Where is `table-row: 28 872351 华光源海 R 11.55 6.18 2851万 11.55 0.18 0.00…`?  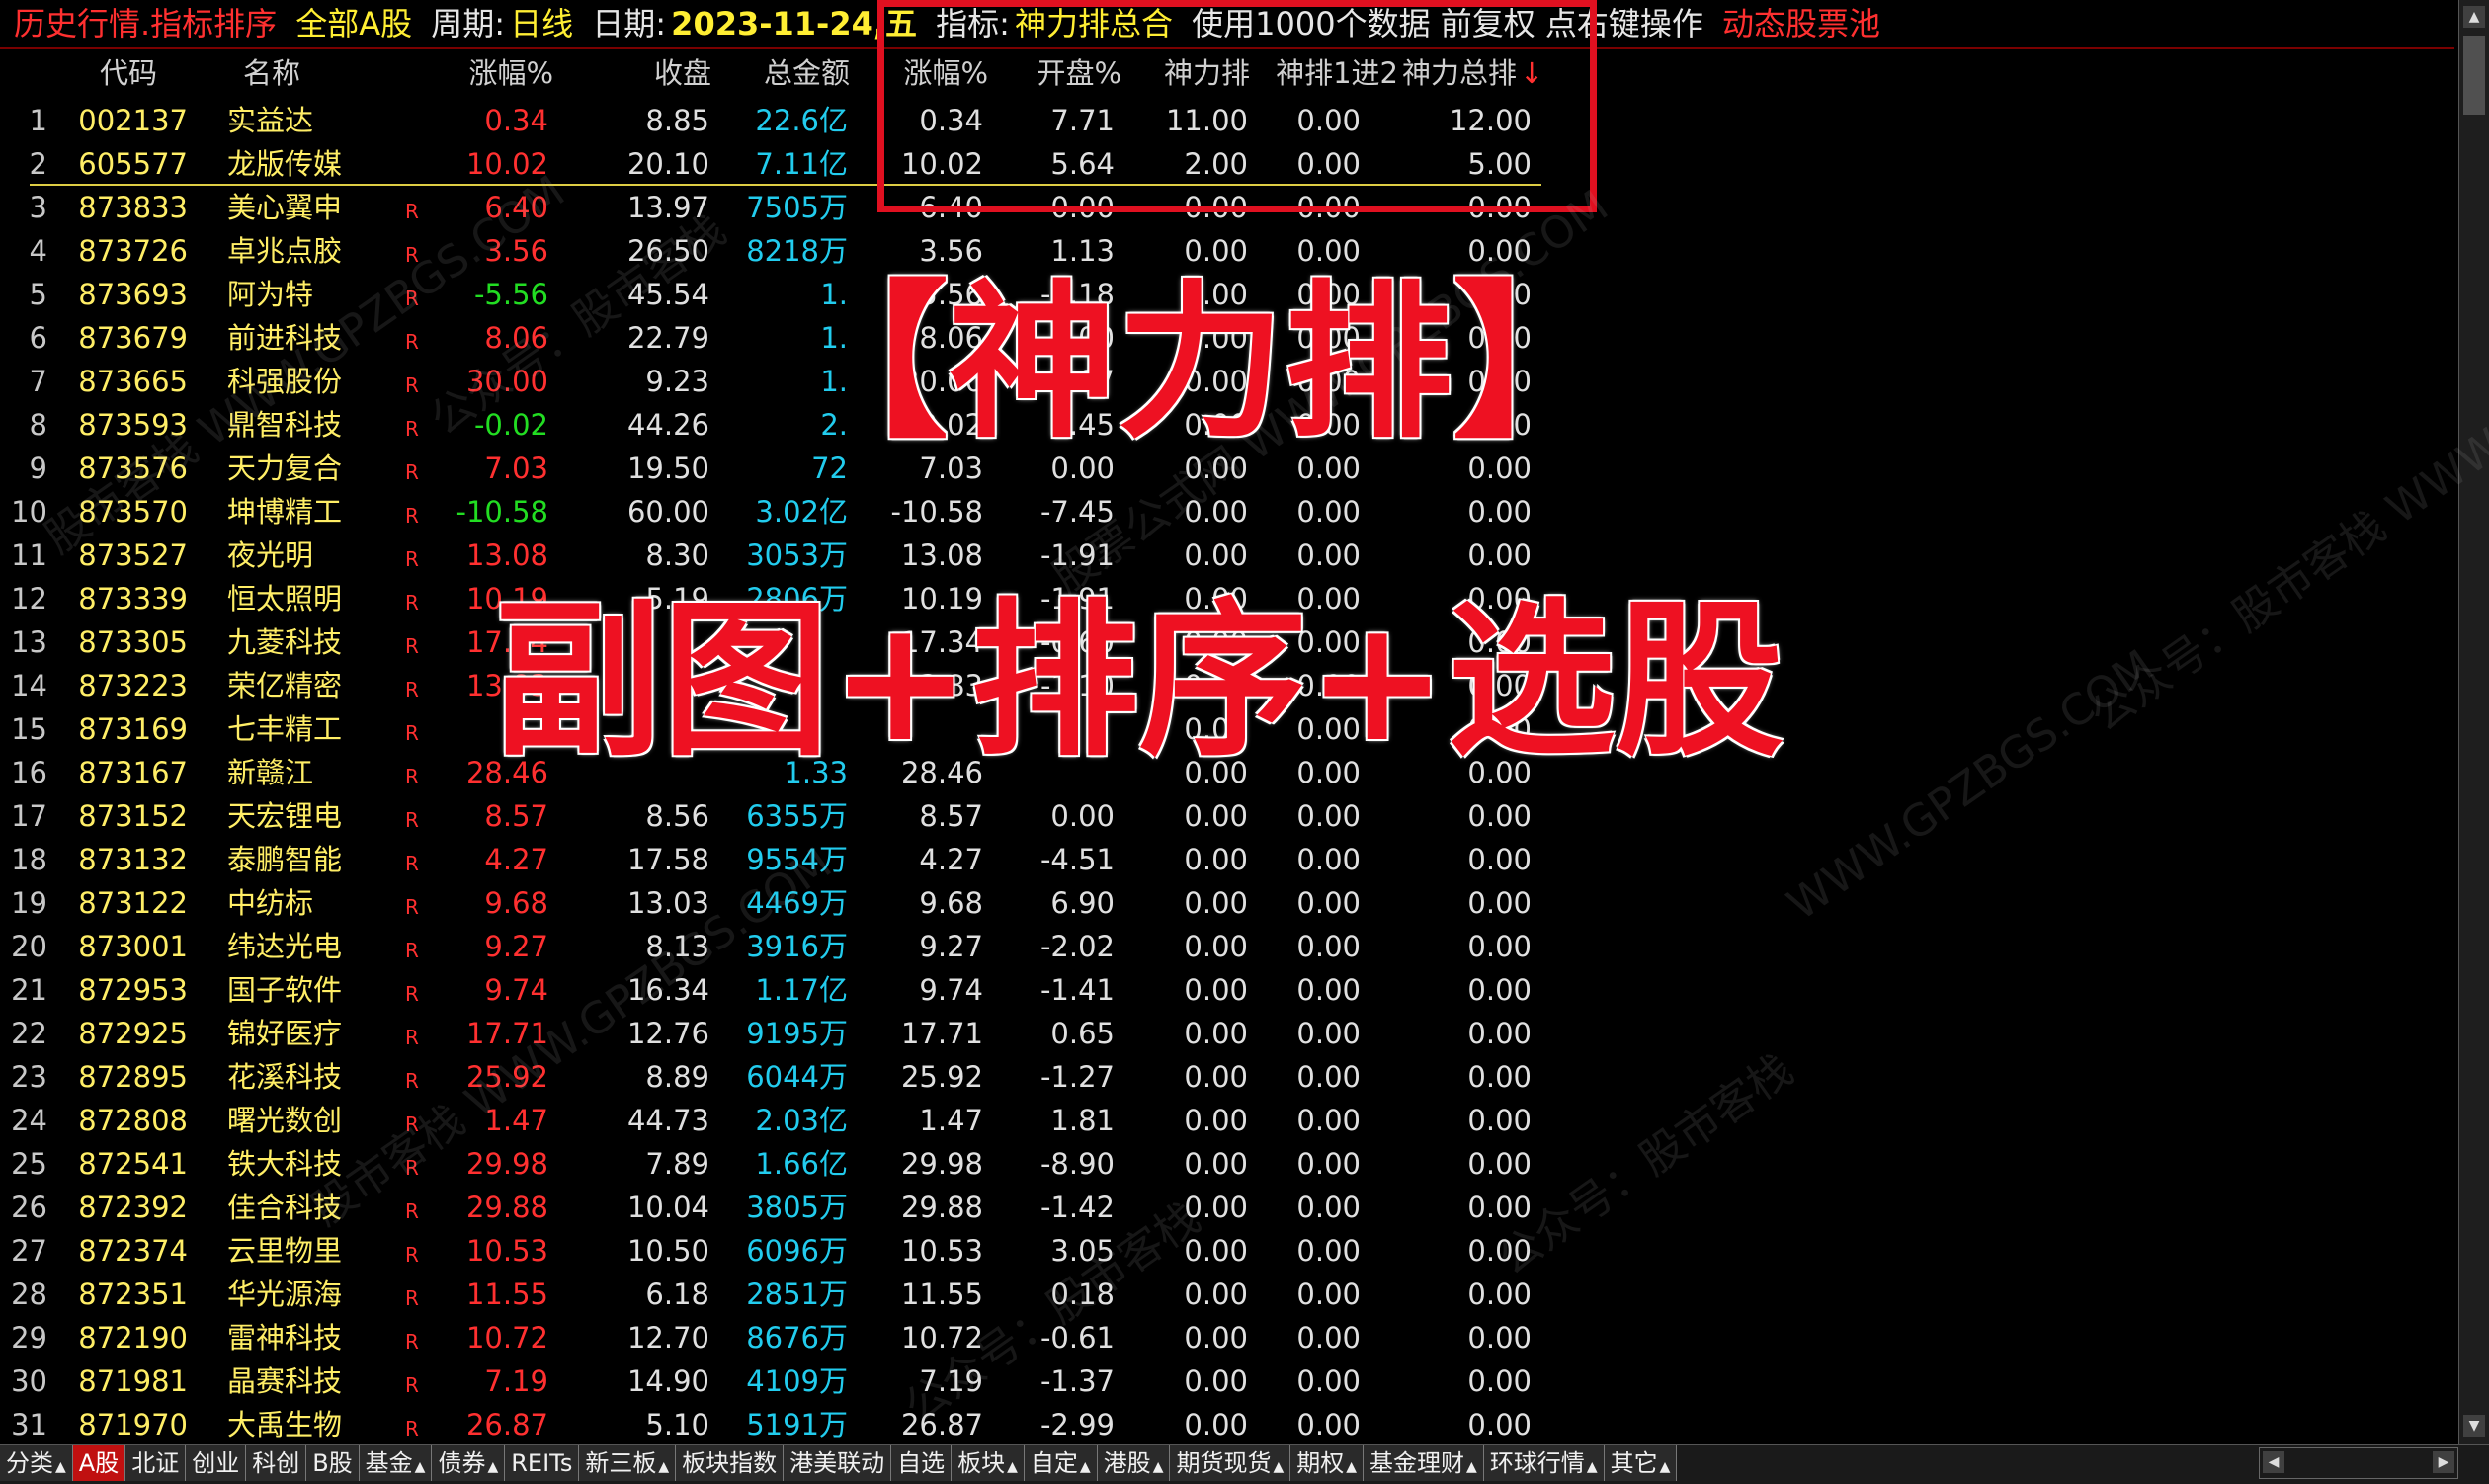 table-row: 28 872351 华光源海 R 11.55 6.18 2851万 11.55 0.18 0.00… is located at coordinates (1225, 1294).